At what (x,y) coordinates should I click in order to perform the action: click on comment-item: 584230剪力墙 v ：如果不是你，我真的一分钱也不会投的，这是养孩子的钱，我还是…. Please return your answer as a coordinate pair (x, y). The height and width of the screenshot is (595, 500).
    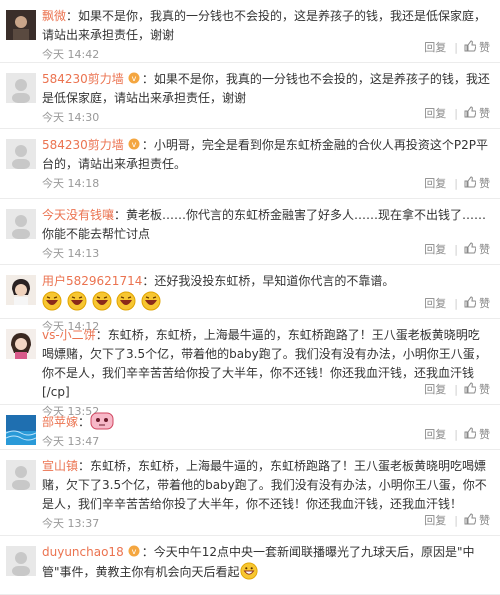
    Looking at the image, I should click on (250, 96).